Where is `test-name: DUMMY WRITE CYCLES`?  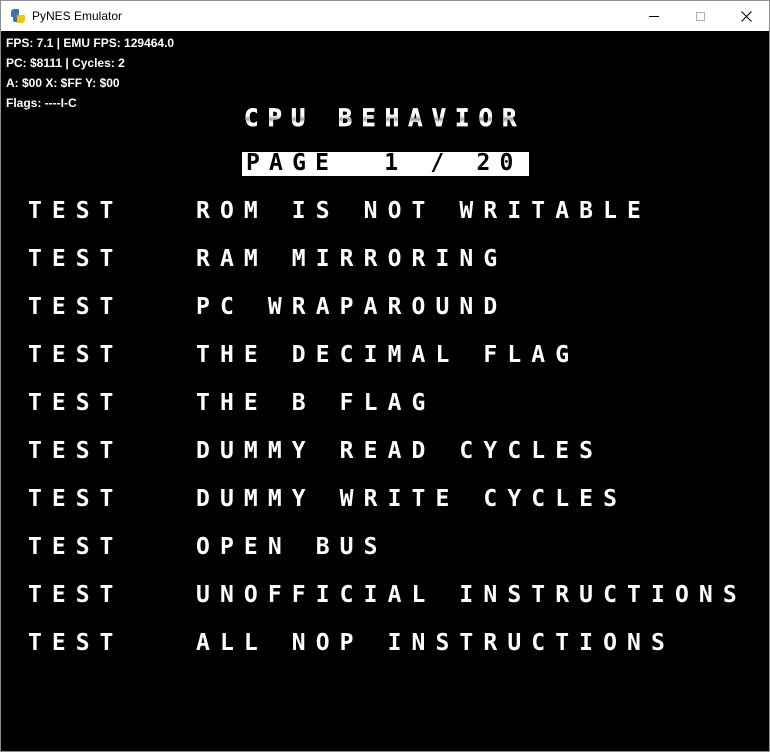
test-name: DUMMY WRITE CYCLES is located at coordinates (412, 499).